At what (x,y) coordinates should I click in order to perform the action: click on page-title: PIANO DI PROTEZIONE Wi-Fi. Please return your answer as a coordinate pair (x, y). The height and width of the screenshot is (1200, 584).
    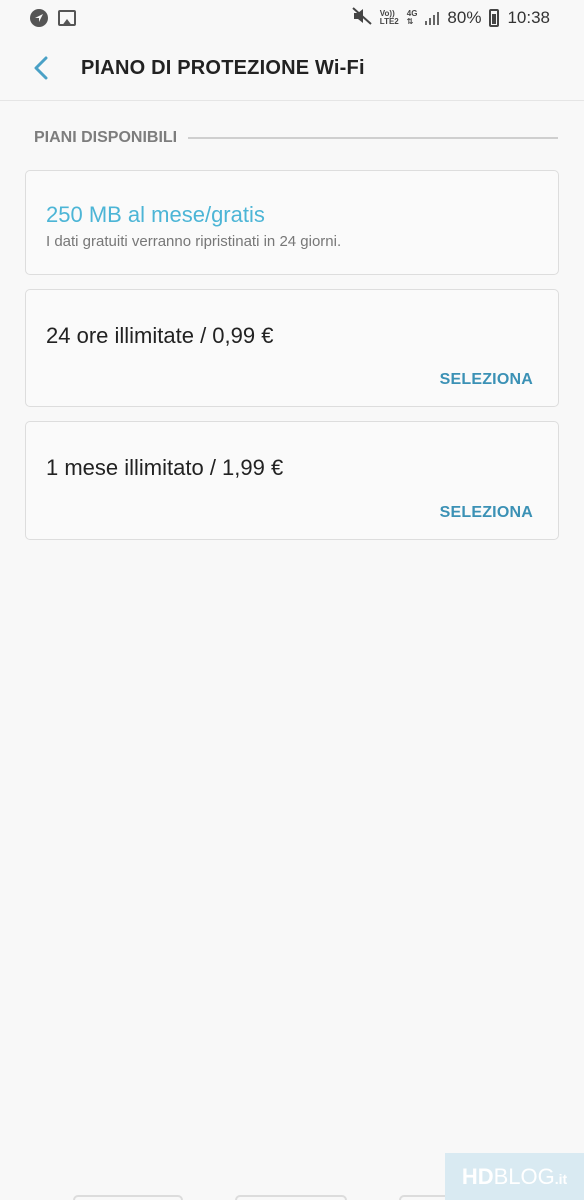
    Looking at the image, I should click on (223, 67).